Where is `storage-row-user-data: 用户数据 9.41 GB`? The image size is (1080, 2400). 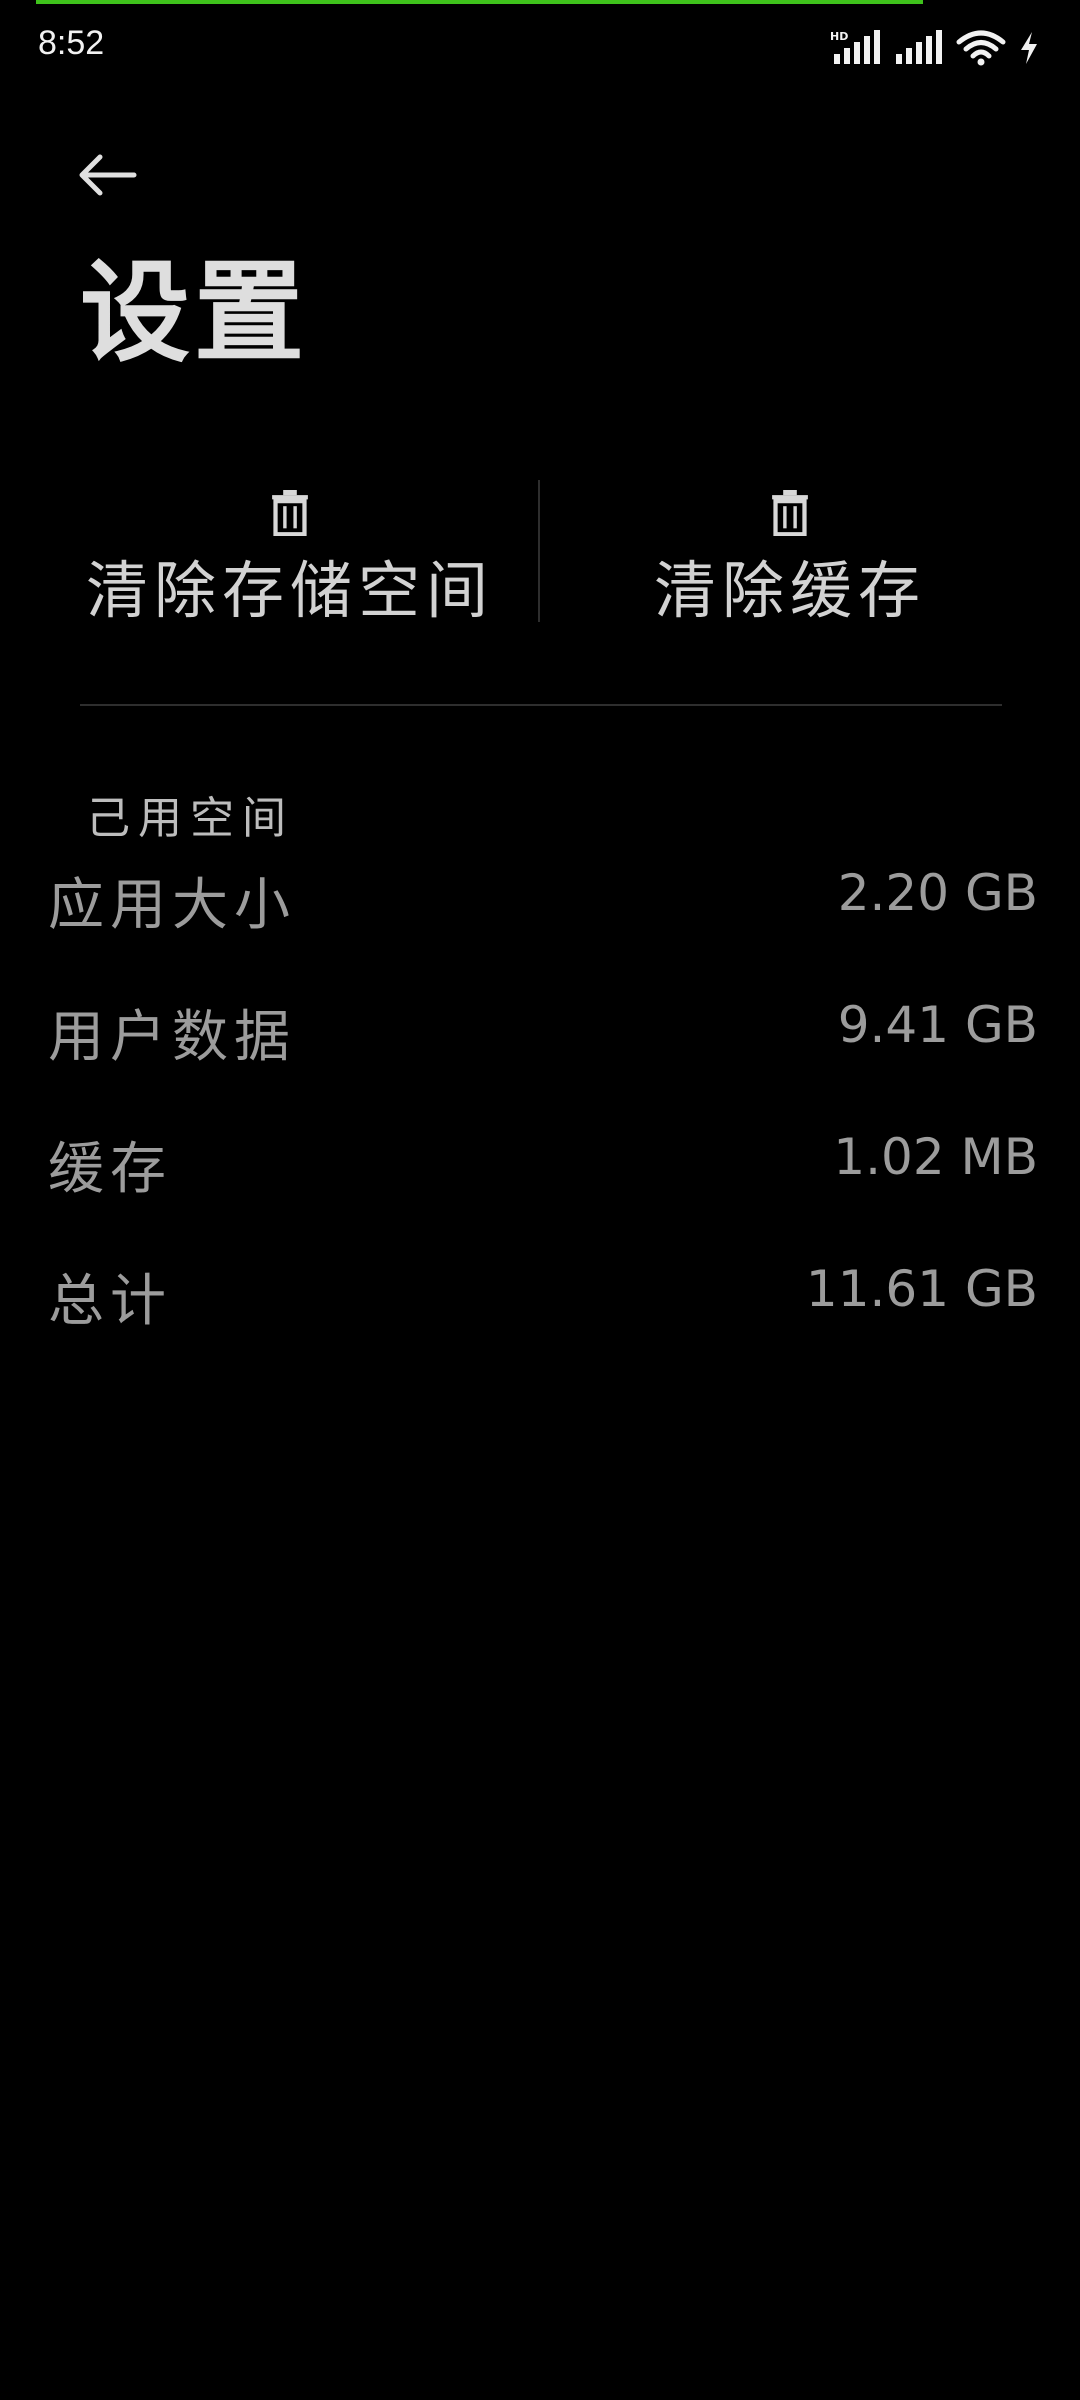
storage-row-user-data: 用户数据 9.41 GB is located at coordinates (543, 1048).